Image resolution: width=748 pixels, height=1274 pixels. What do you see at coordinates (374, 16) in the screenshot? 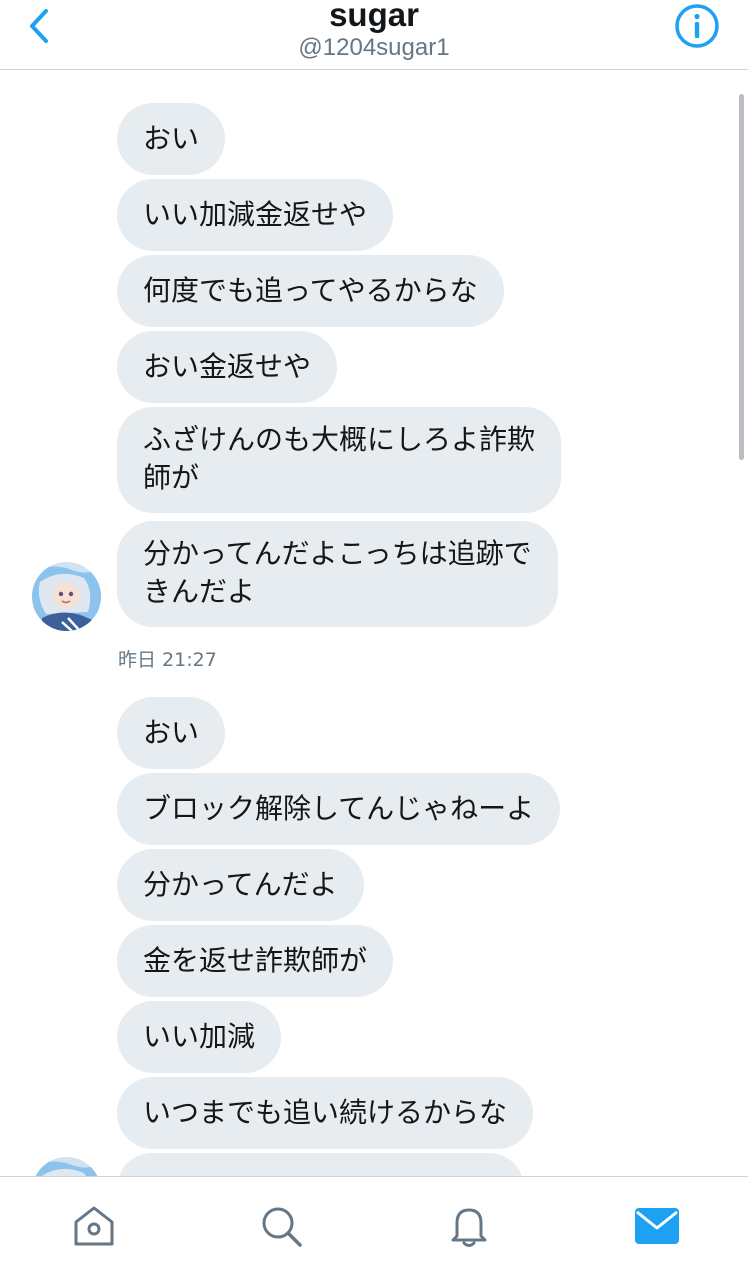
I see `conversation-title: sugar` at bounding box center [374, 16].